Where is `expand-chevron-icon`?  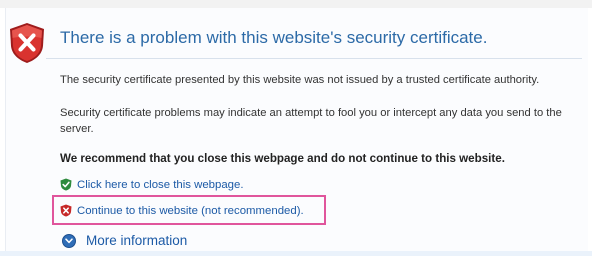
expand-chevron-icon is located at coordinates (69, 240).